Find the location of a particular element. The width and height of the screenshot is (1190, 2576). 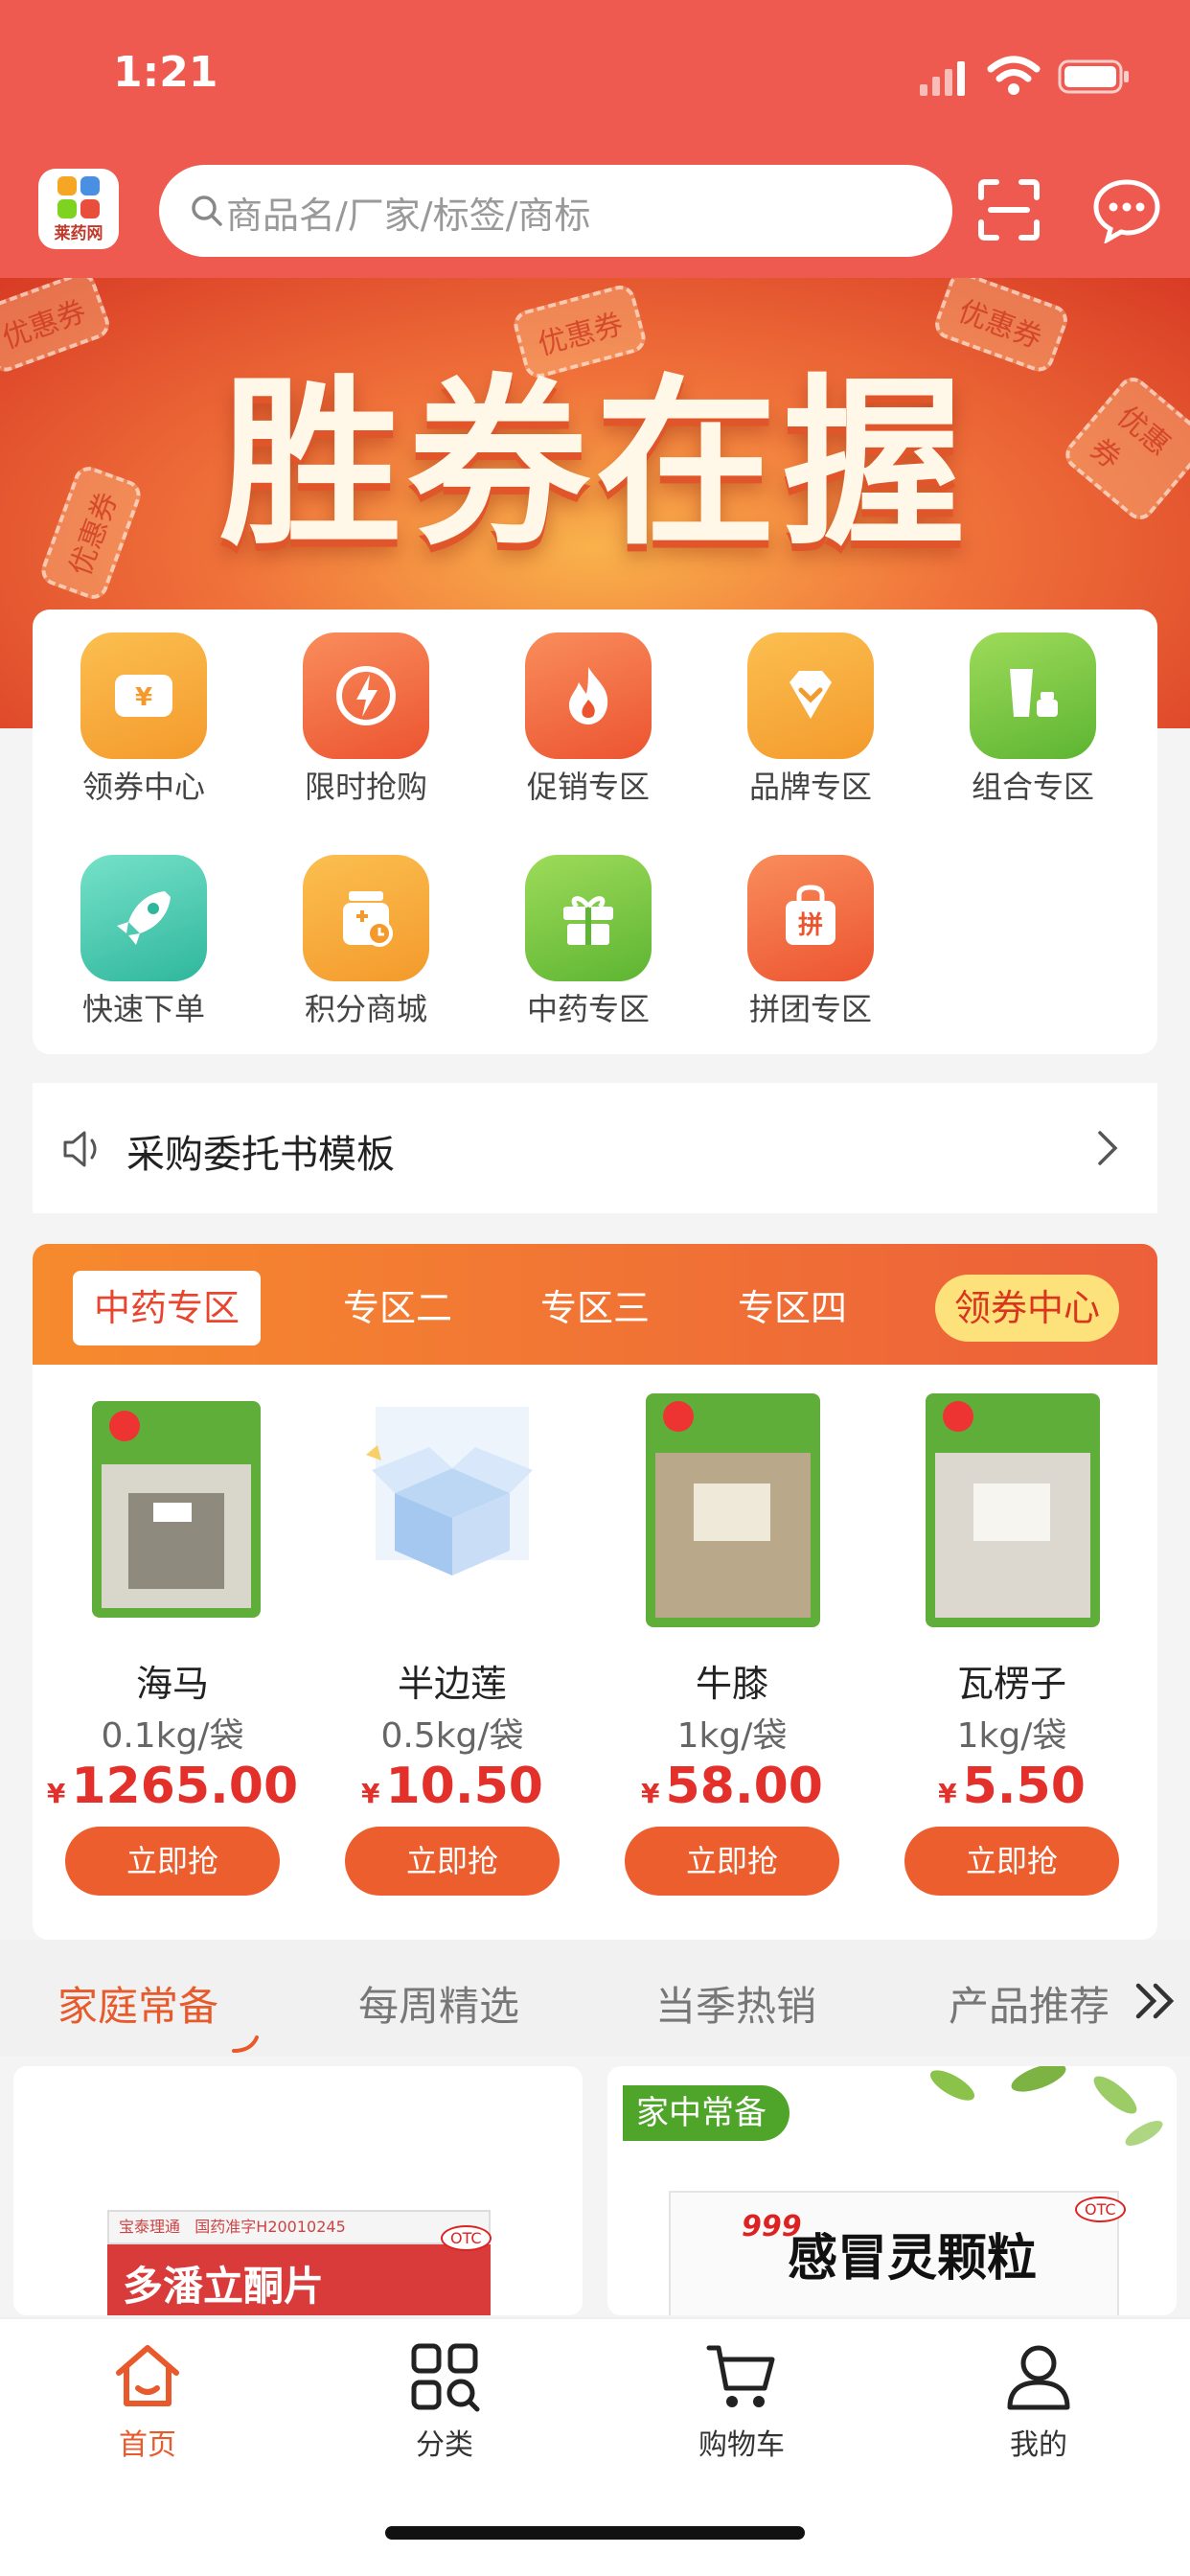

rocket-icon is located at coordinates (144, 918).